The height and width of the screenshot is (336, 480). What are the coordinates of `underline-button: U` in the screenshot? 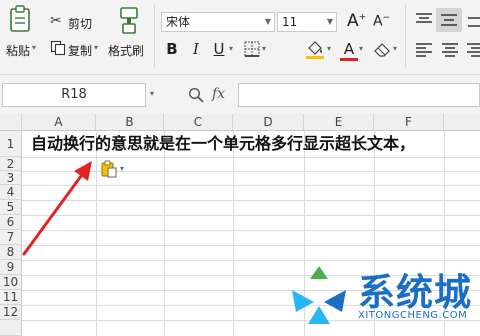 It's located at (219, 49).